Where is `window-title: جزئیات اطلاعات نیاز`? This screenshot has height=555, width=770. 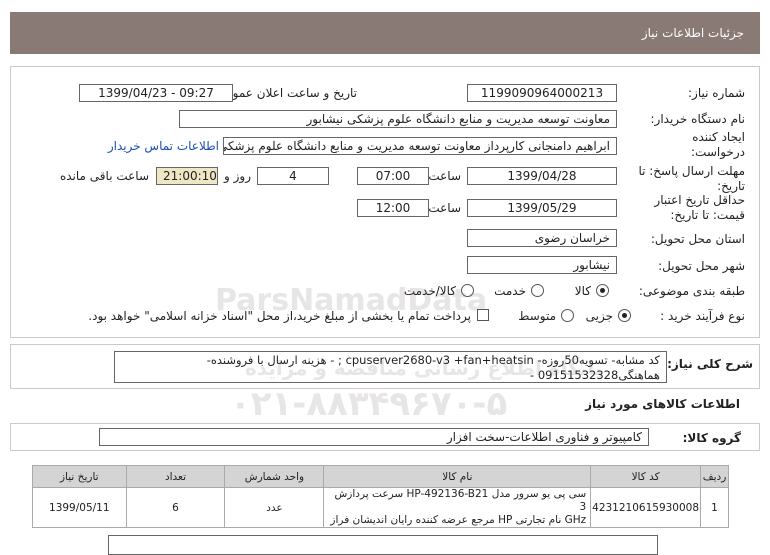 window-title: جزئیات اطلاعات نیاز is located at coordinates (385, 33).